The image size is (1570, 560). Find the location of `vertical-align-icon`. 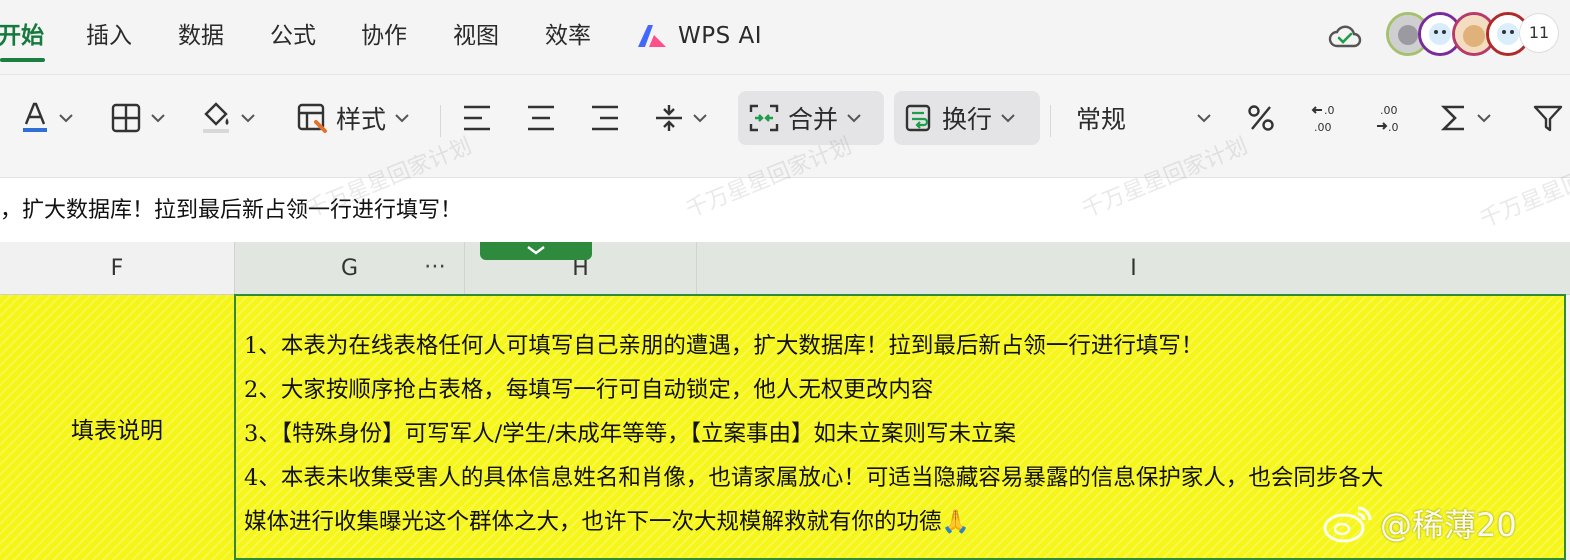

vertical-align-icon is located at coordinates (669, 118).